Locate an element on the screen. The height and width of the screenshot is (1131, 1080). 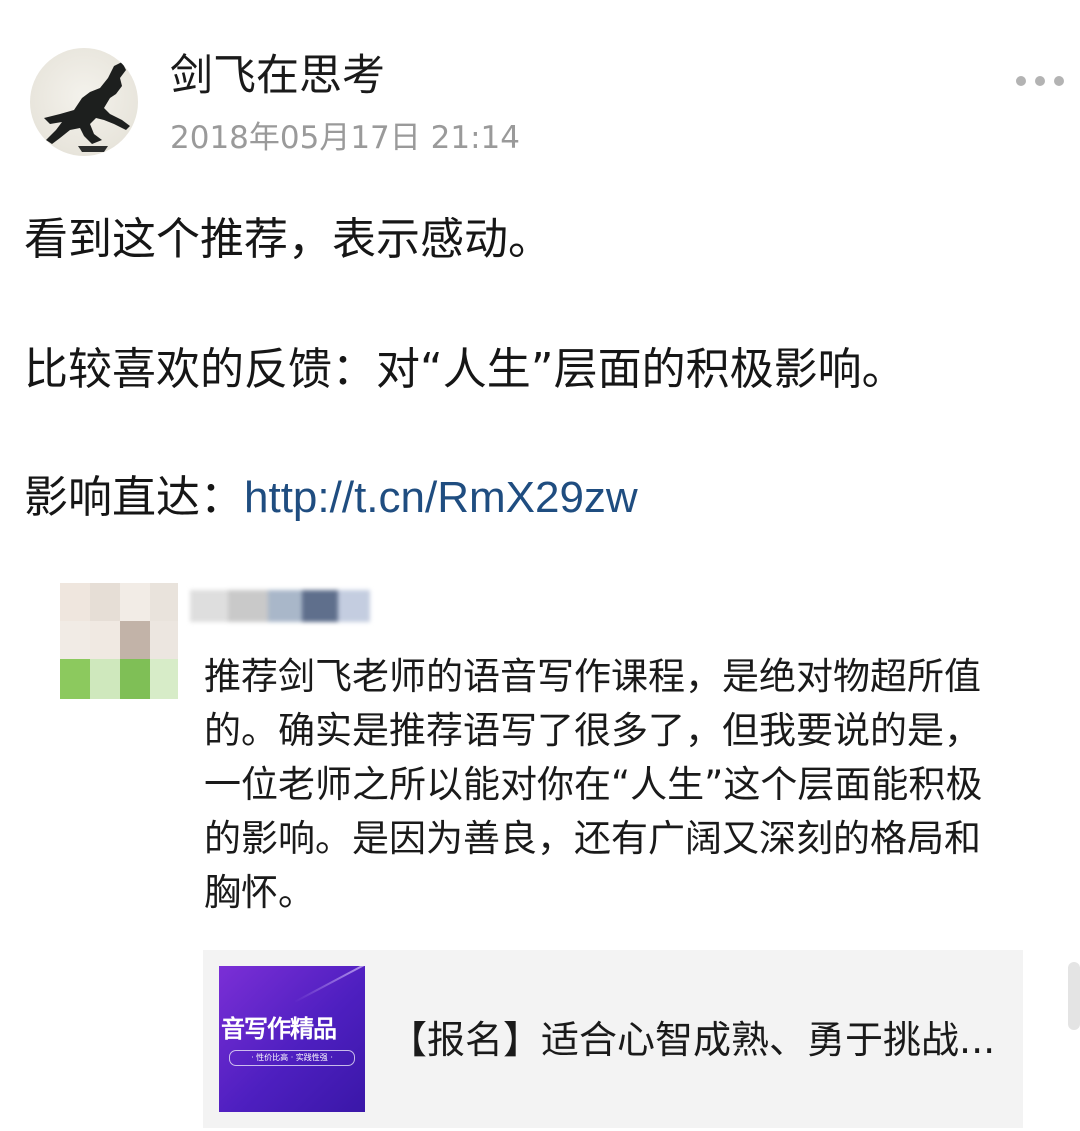
short-link: http://t.cn/RmX29zw is located at coordinates (441, 497).